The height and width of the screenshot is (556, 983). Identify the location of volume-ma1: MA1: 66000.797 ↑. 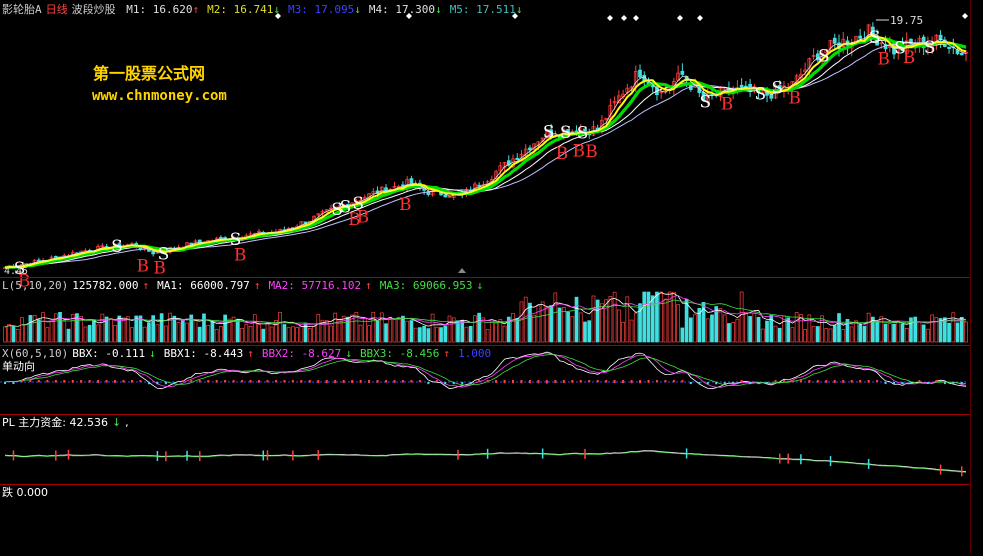
(209, 285).